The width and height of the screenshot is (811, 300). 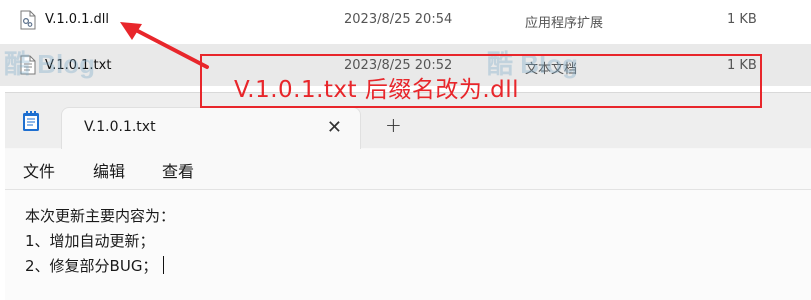 I want to click on annotation-arrow, so click(x=164, y=45).